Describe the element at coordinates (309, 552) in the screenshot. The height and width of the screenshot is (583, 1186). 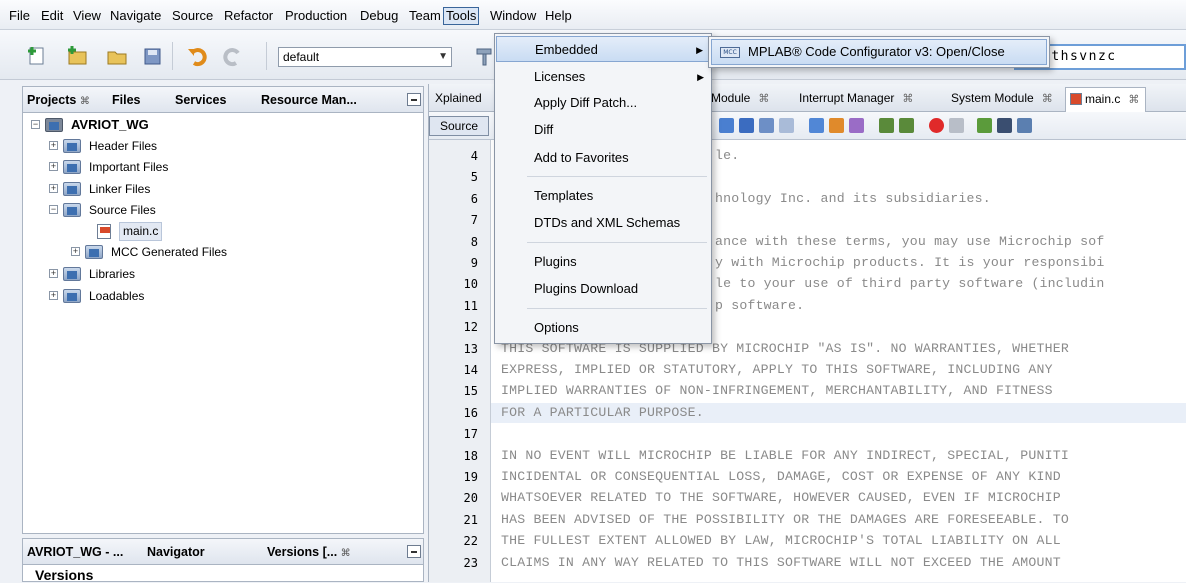
I see `tab-versions: Versions [... ⌘` at that location.